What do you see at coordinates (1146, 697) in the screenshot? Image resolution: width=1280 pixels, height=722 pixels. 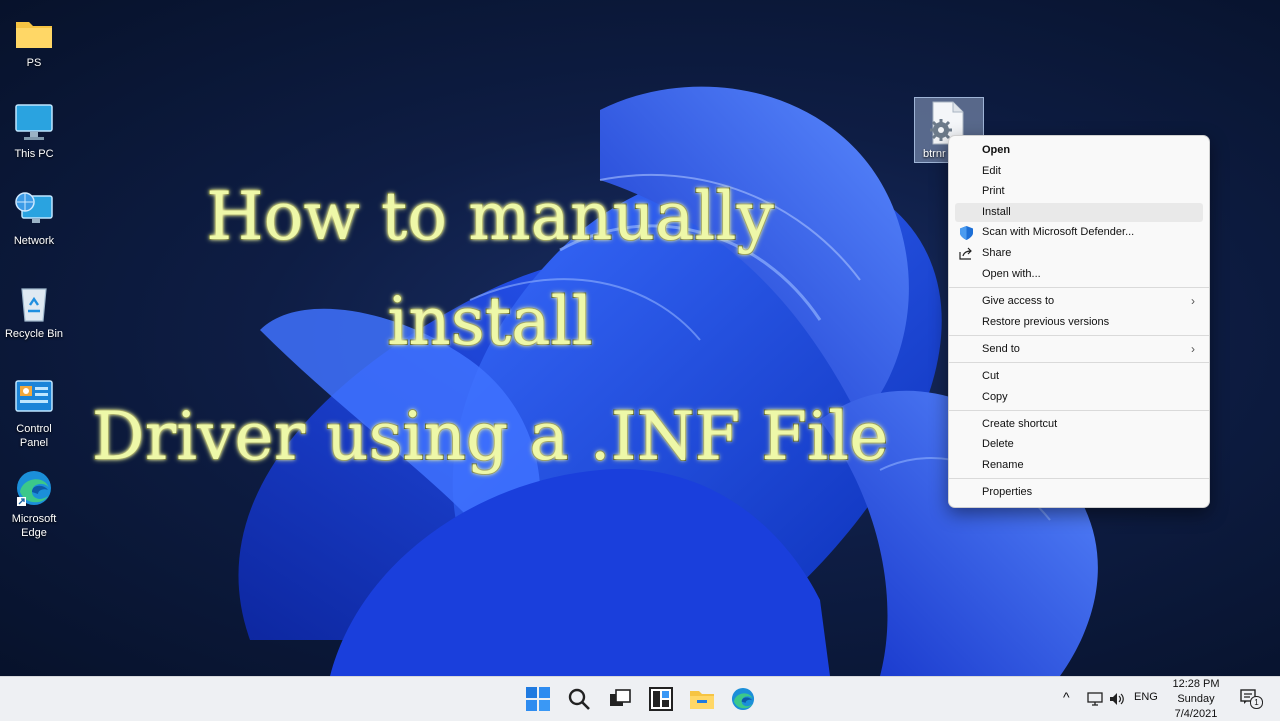 I see `language-indicator: ENG` at bounding box center [1146, 697].